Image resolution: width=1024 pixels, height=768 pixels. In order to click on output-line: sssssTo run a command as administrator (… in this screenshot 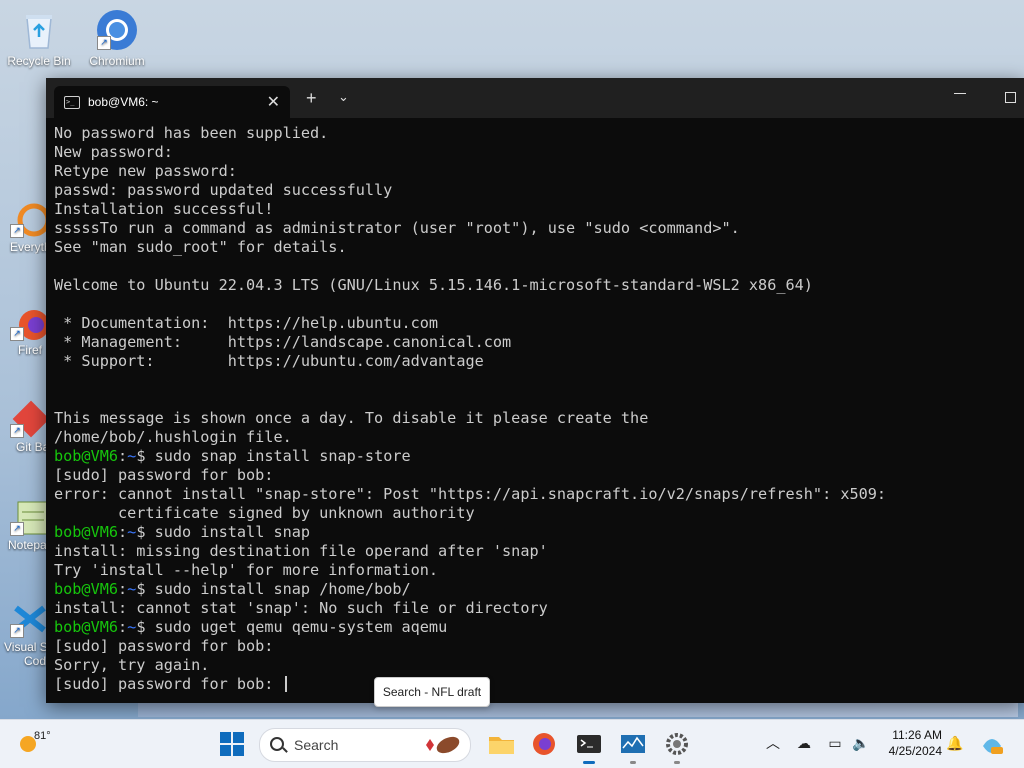, I will do `click(534, 228)`.